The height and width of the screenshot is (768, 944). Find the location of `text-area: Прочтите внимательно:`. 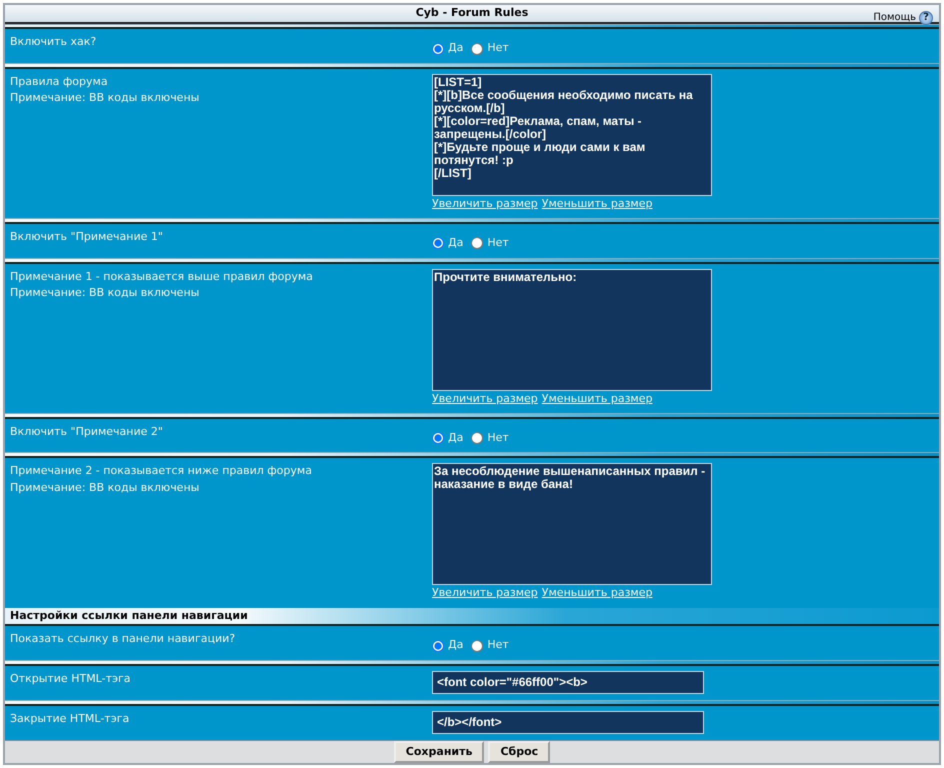

text-area: Прочтите внимательно: is located at coordinates (572, 329).